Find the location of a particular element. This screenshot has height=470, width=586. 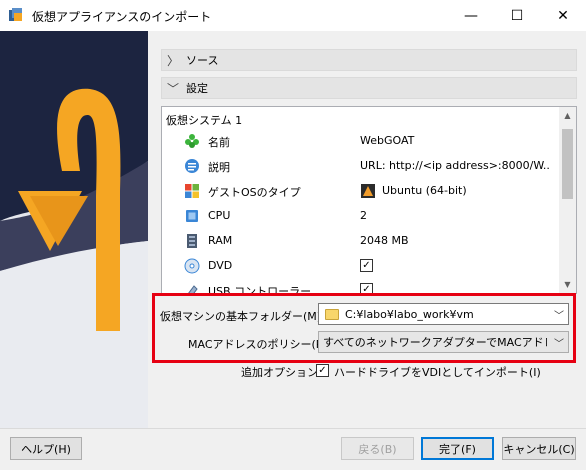

base-folder-select: C:¥labo¥labo_work¥vm ﹀ is located at coordinates (443, 314).